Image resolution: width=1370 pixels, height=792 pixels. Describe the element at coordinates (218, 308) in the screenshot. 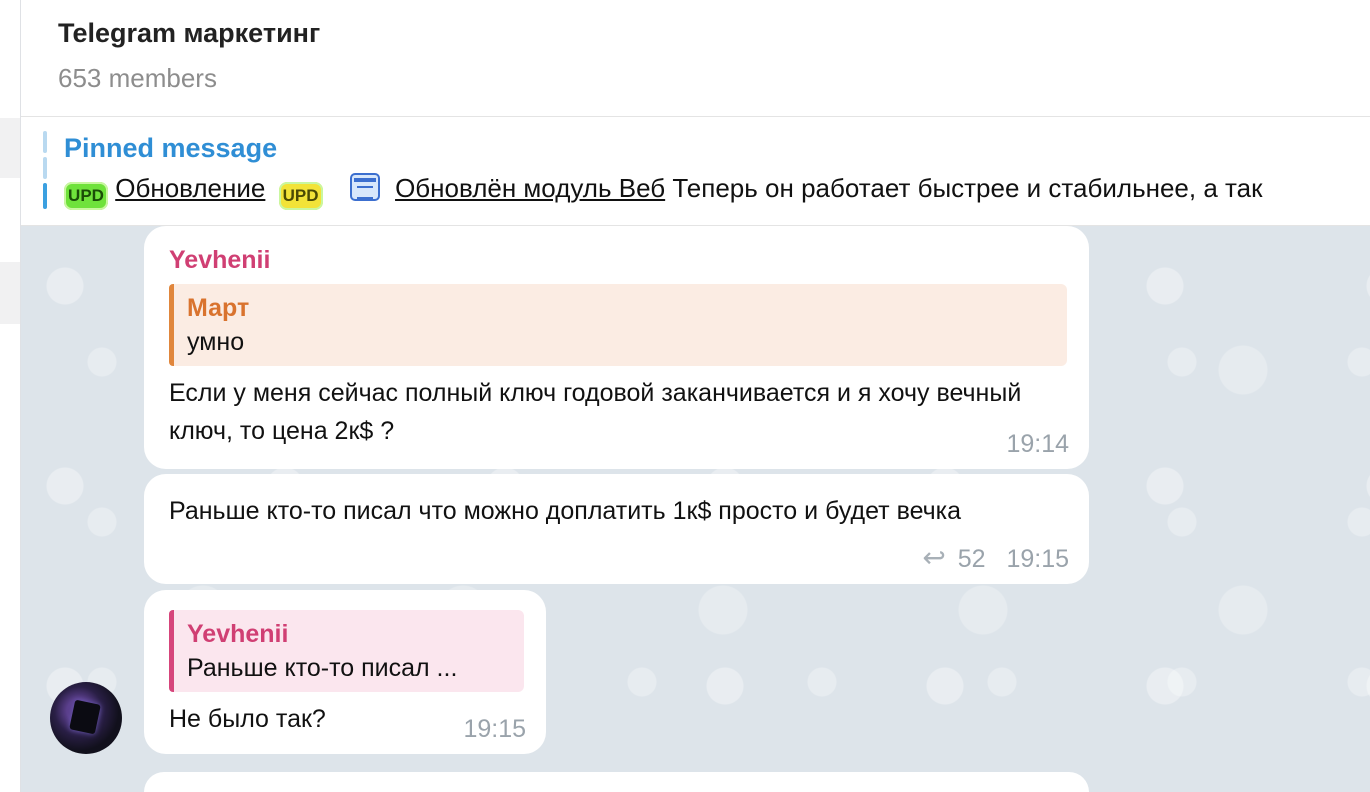

I see `reply-sender: Март` at that location.